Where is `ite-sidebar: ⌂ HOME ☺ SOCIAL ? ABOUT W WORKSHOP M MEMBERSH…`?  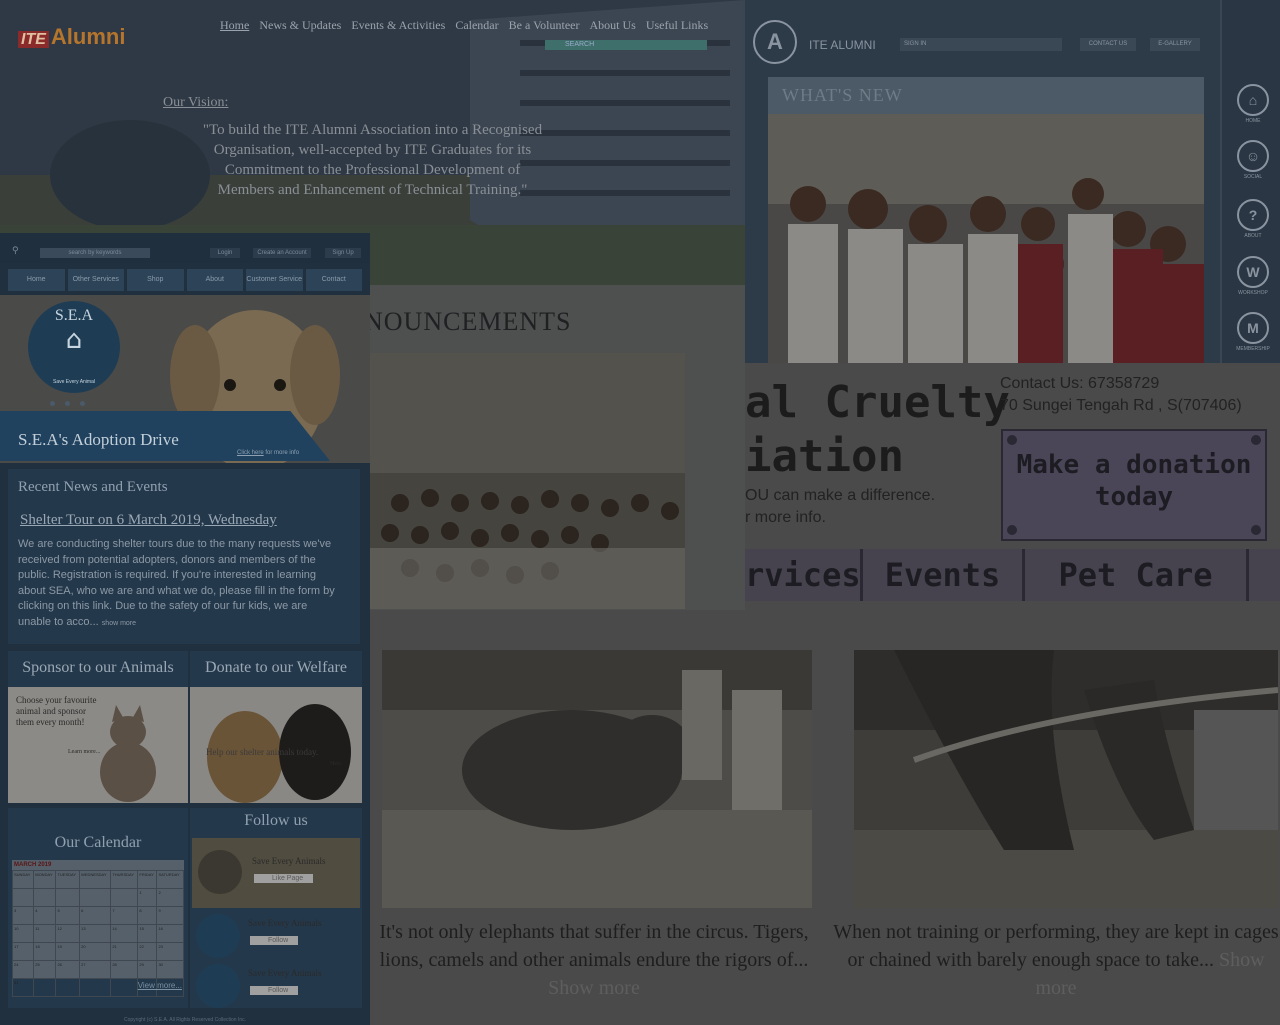 ite-sidebar: ⌂ HOME ☺ SOCIAL ? ABOUT W WORKSHOP M MEMBERSH… is located at coordinates (1250, 181).